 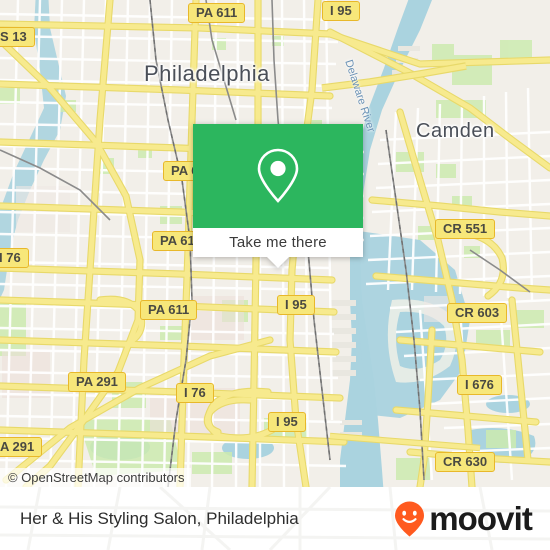 What do you see at coordinates (287, 422) in the screenshot?
I see `road-shield-i-95-low: I 95` at bounding box center [287, 422].